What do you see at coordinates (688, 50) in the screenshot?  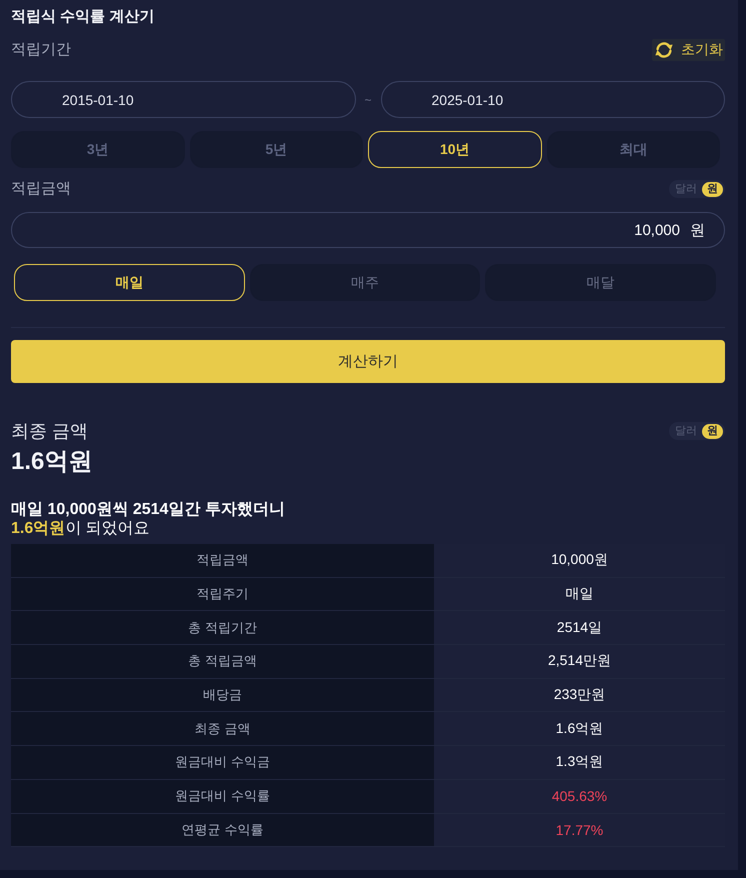 I see `reset-button: 초기화` at bounding box center [688, 50].